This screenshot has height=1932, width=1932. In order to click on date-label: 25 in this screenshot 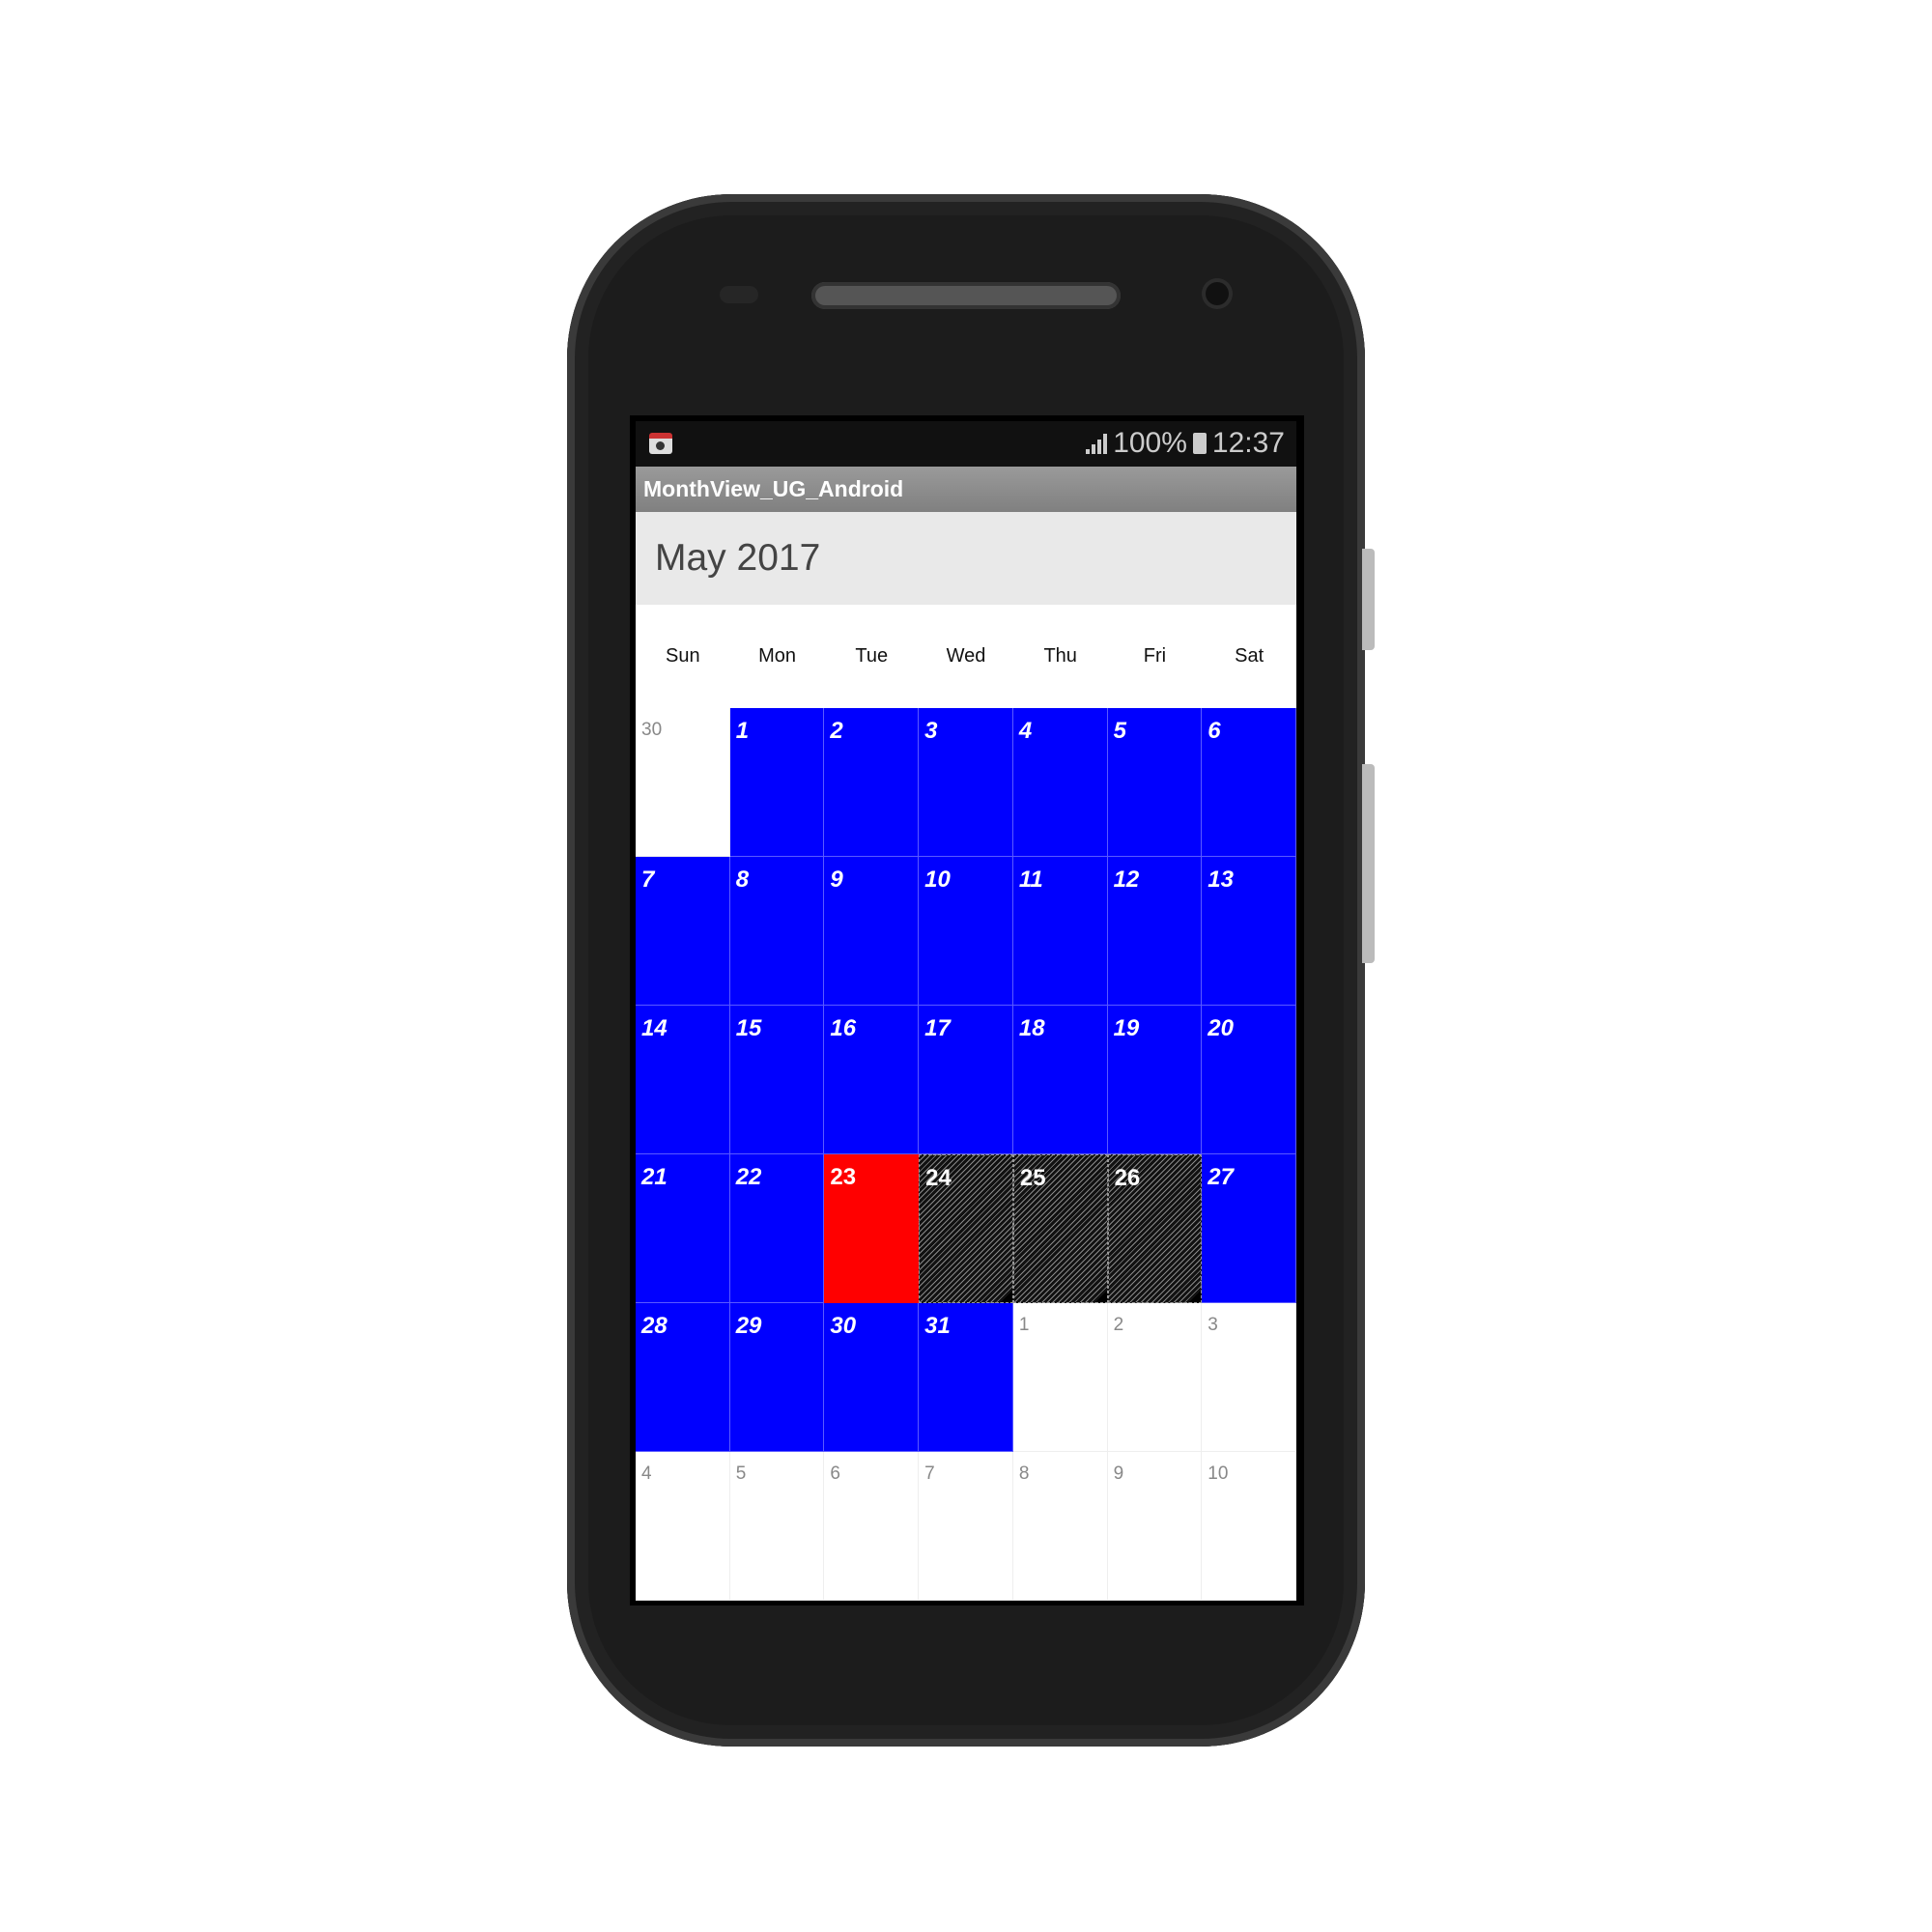, I will do `click(1032, 1178)`.